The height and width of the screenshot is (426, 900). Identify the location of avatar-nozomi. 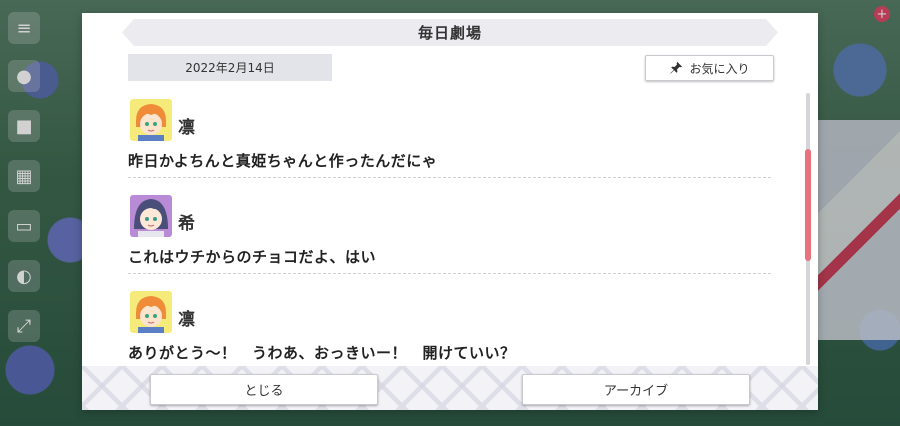
(151, 216).